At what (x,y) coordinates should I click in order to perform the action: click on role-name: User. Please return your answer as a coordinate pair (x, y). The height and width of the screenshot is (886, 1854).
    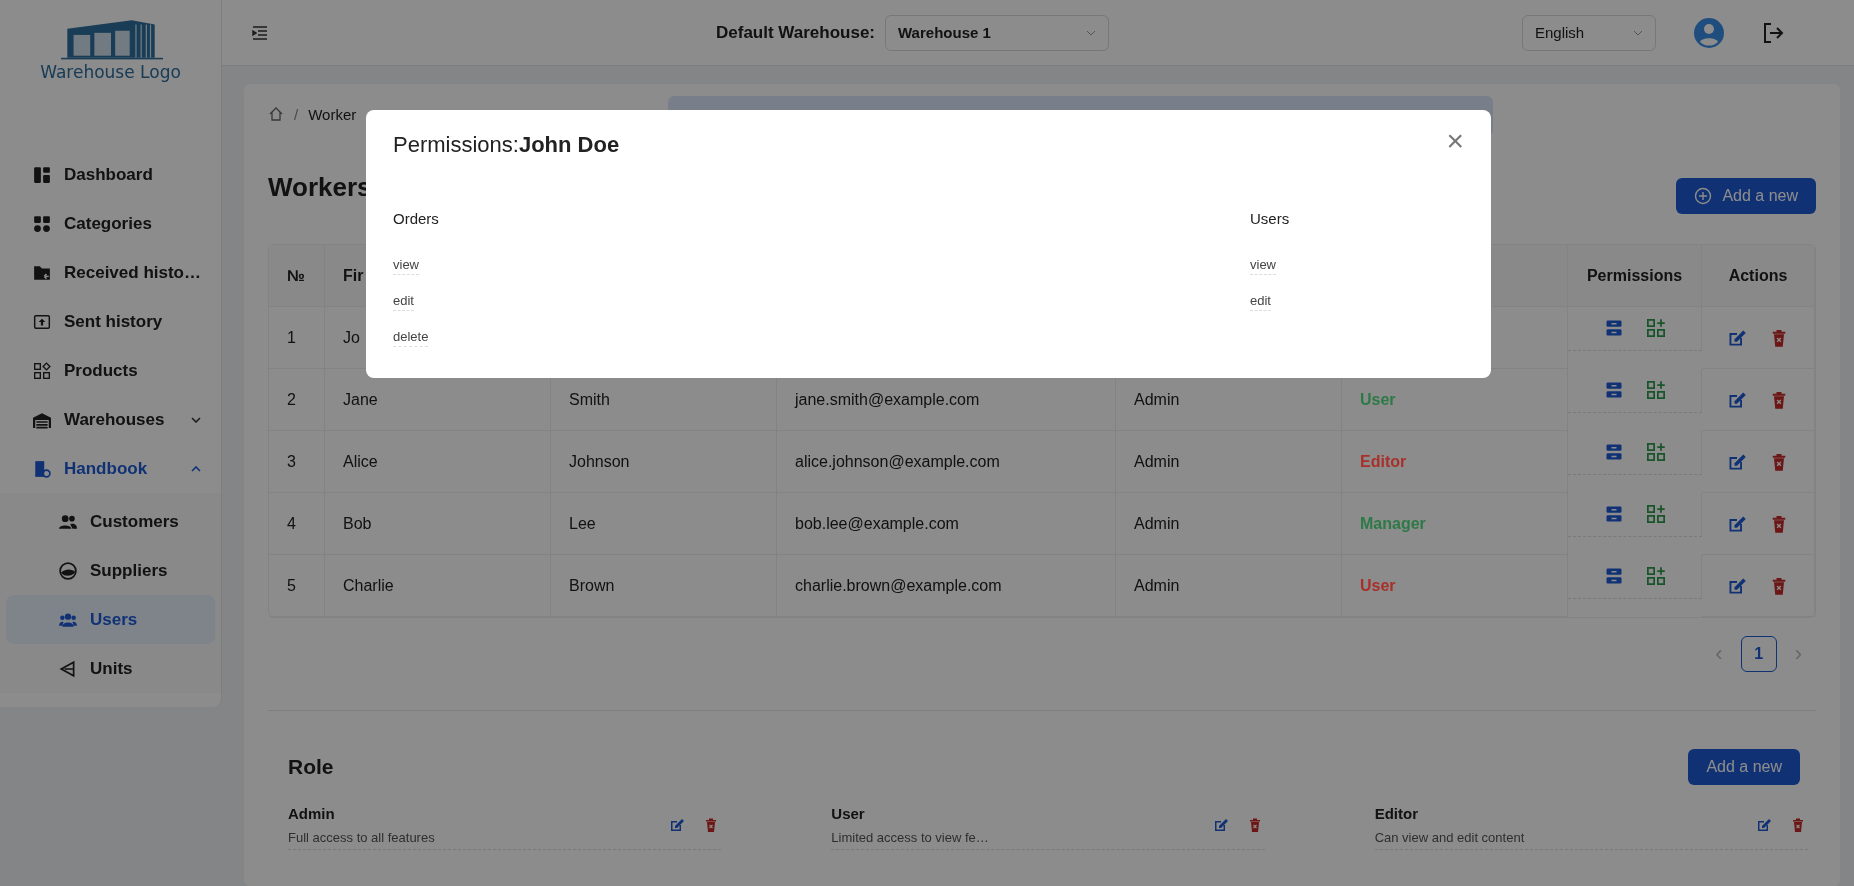
    Looking at the image, I should click on (848, 813).